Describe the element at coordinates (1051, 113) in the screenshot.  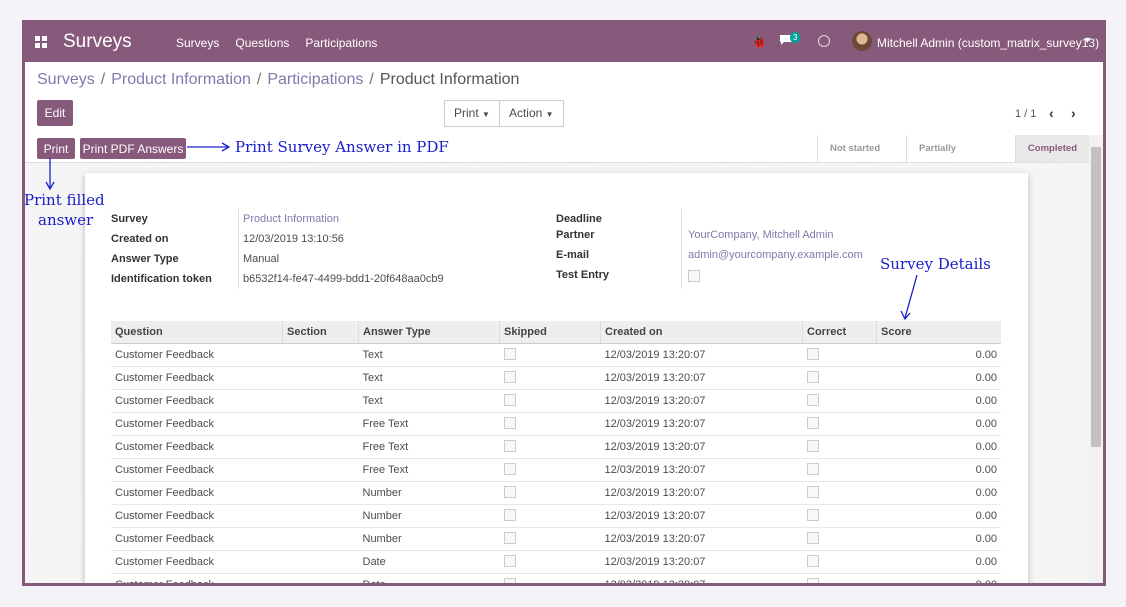
I see `pager-previous-icon: ‹` at that location.